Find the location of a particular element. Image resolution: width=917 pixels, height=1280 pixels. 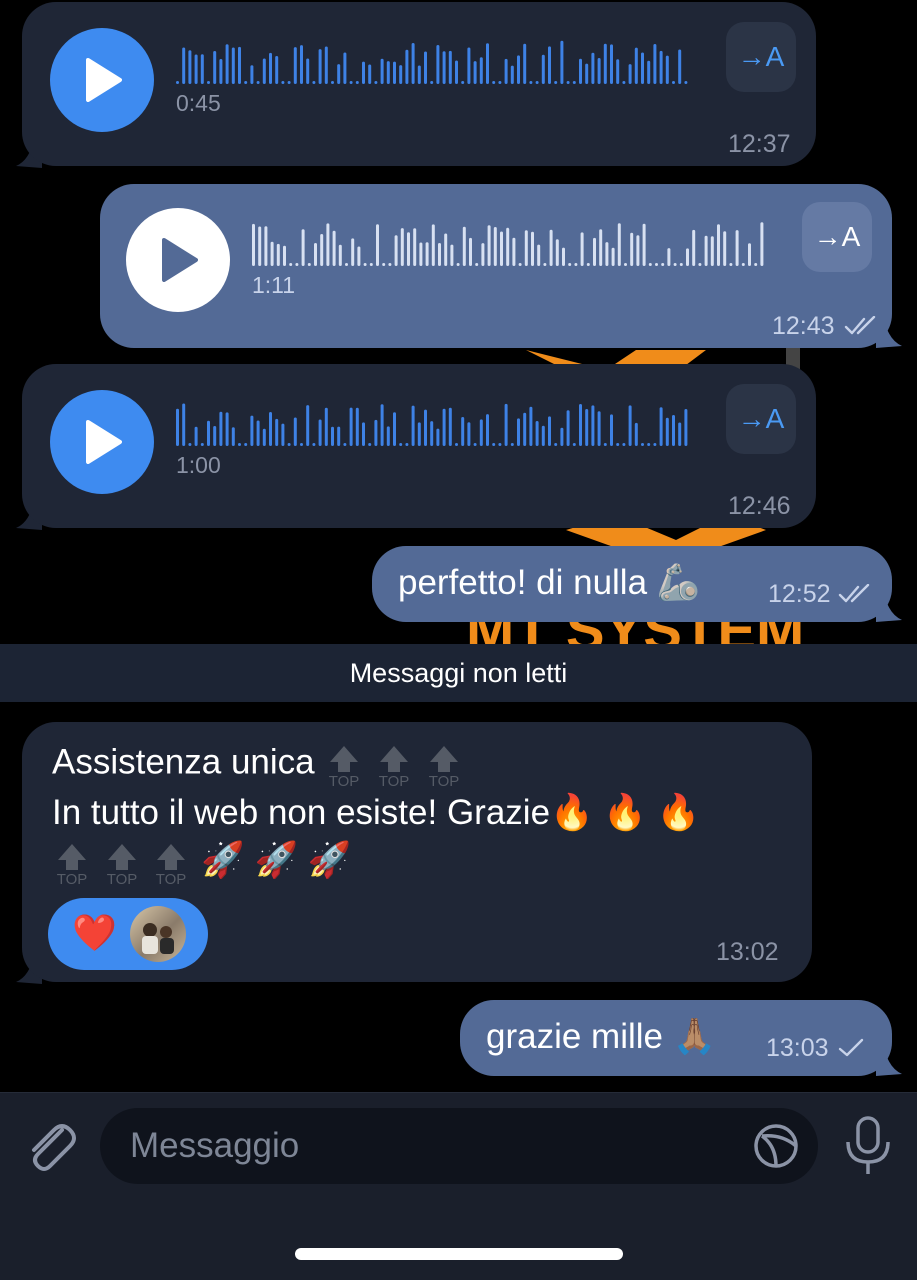

text-message-outgoing: grazie mille 🙏🏽 13:03 is located at coordinates (676, 1038).